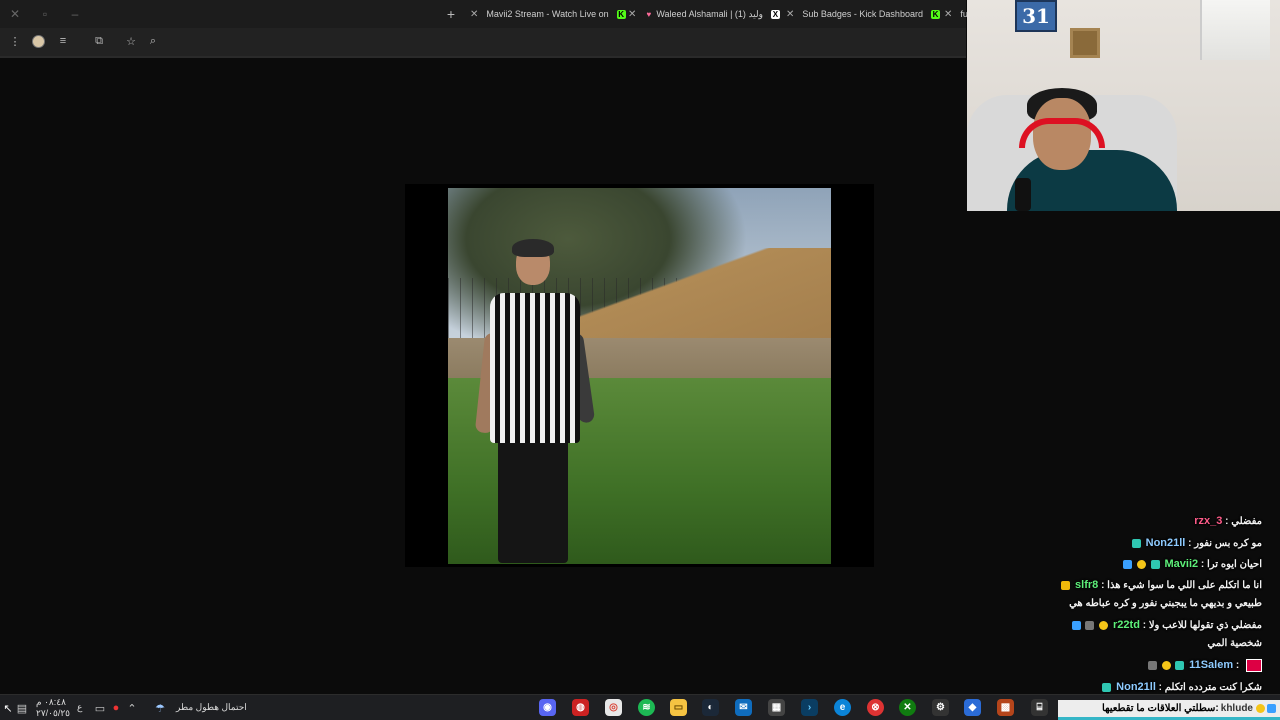 The image size is (1280, 720). What do you see at coordinates (710, 707) in the screenshot?
I see `steam-icon: ◐` at bounding box center [710, 707].